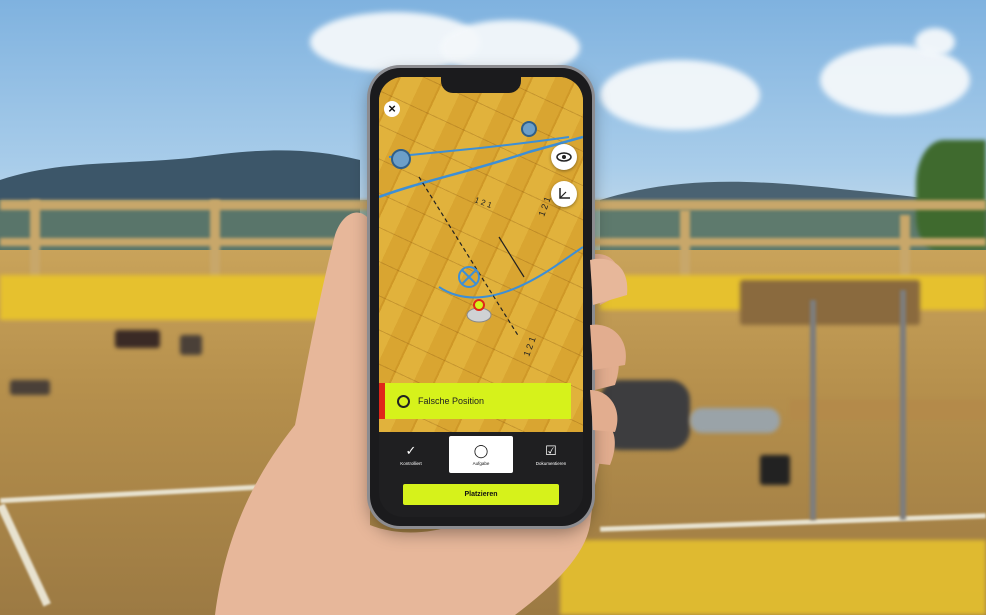 The image size is (986, 615). What do you see at coordinates (830, 302) in the screenshot?
I see `timber-stack` at bounding box center [830, 302].